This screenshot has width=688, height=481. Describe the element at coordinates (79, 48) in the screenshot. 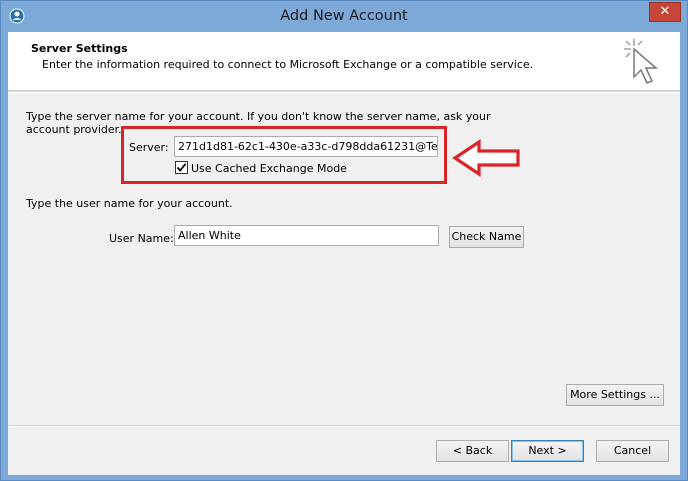

I see `page-title: Server Settings` at that location.